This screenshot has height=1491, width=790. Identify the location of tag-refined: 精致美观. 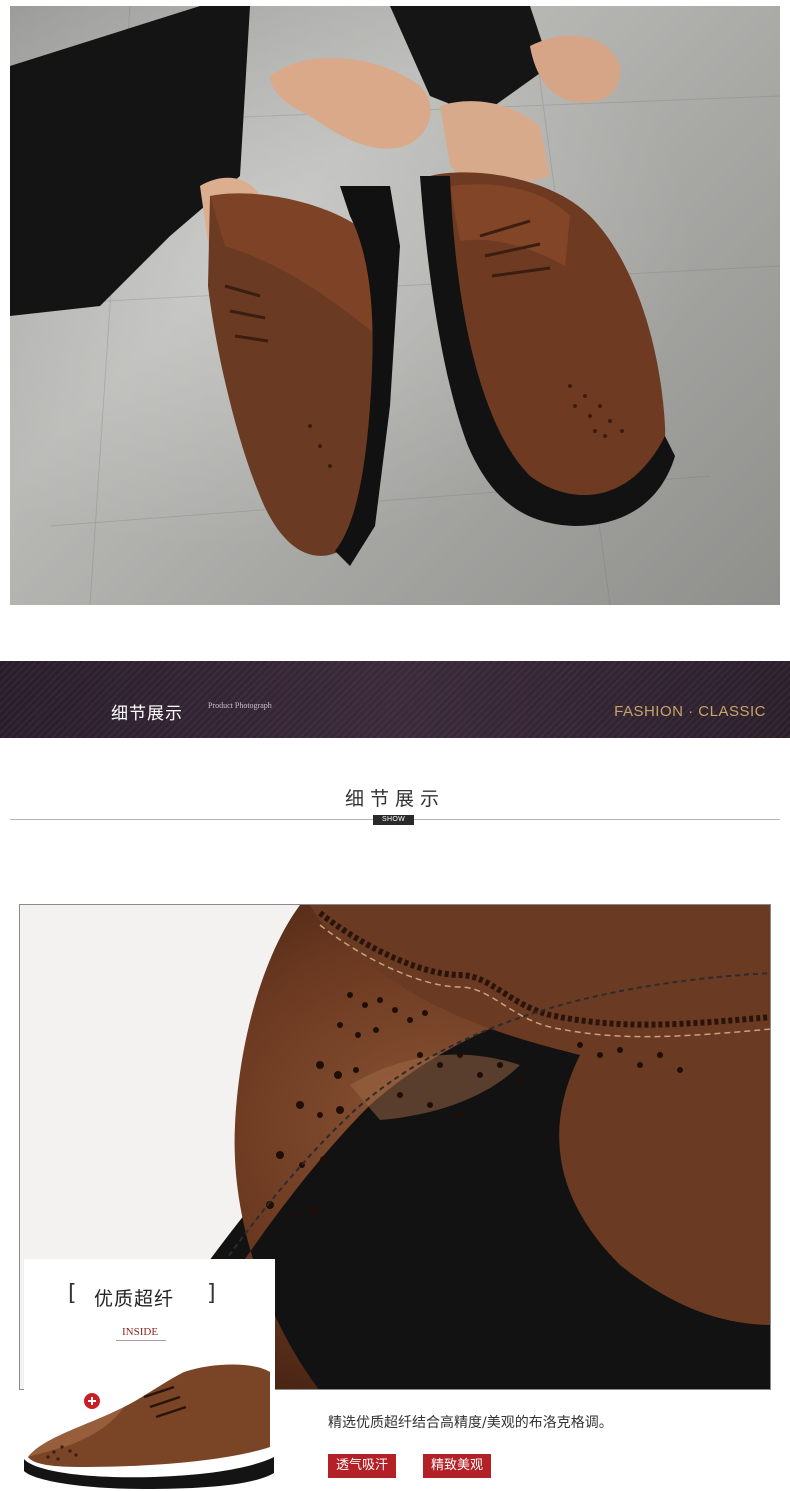
(457, 1466).